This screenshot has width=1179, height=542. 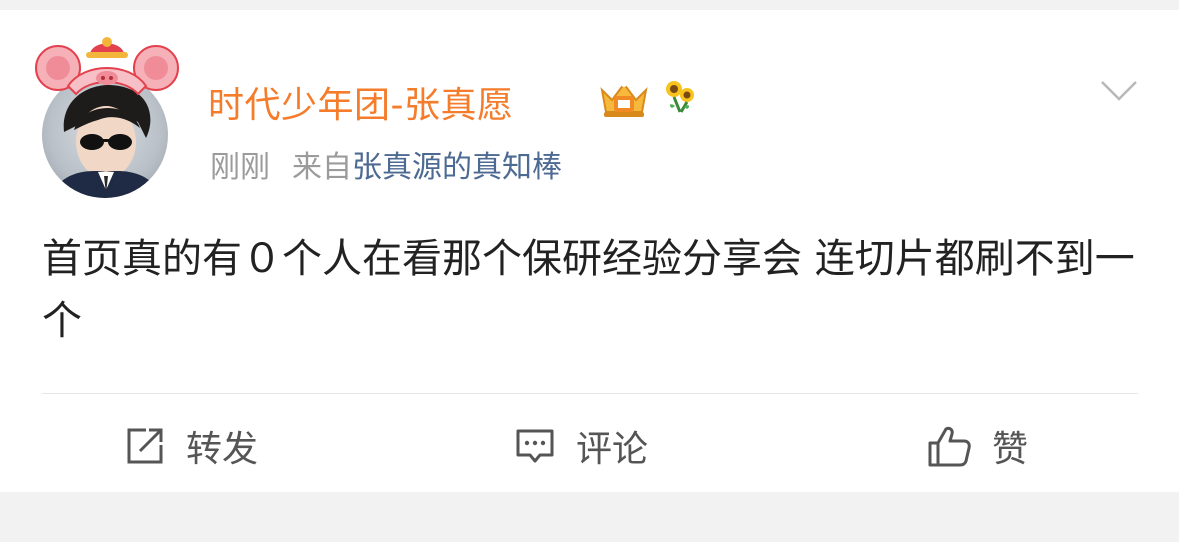 I want to click on source-prefix: 来自, so click(x=322, y=167).